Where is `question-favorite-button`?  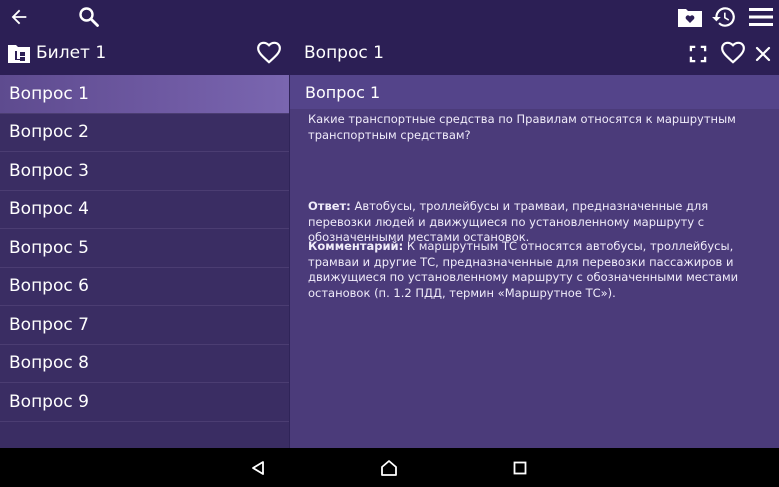
question-favorite-button is located at coordinates (733, 54).